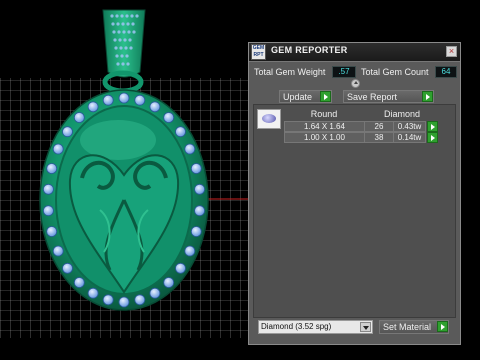 The width and height of the screenshot is (480, 360). What do you see at coordinates (407, 327) in the screenshot?
I see `set-material-button-label: Set Material` at bounding box center [407, 327].